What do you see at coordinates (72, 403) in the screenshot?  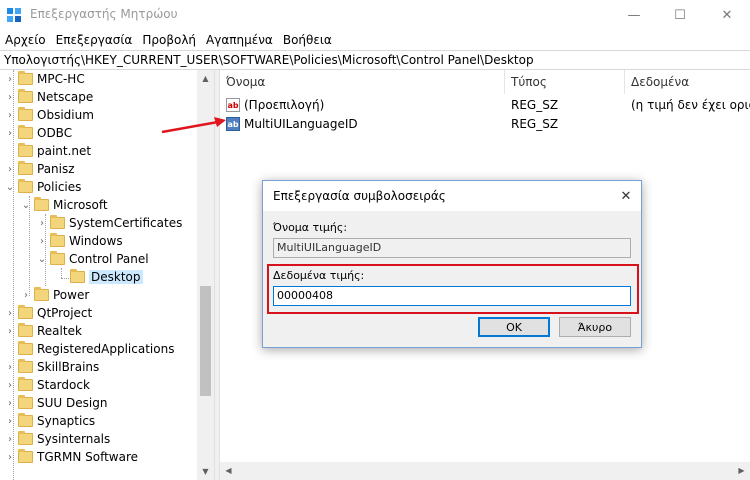 I see `tree-item-label: SUU Design` at bounding box center [72, 403].